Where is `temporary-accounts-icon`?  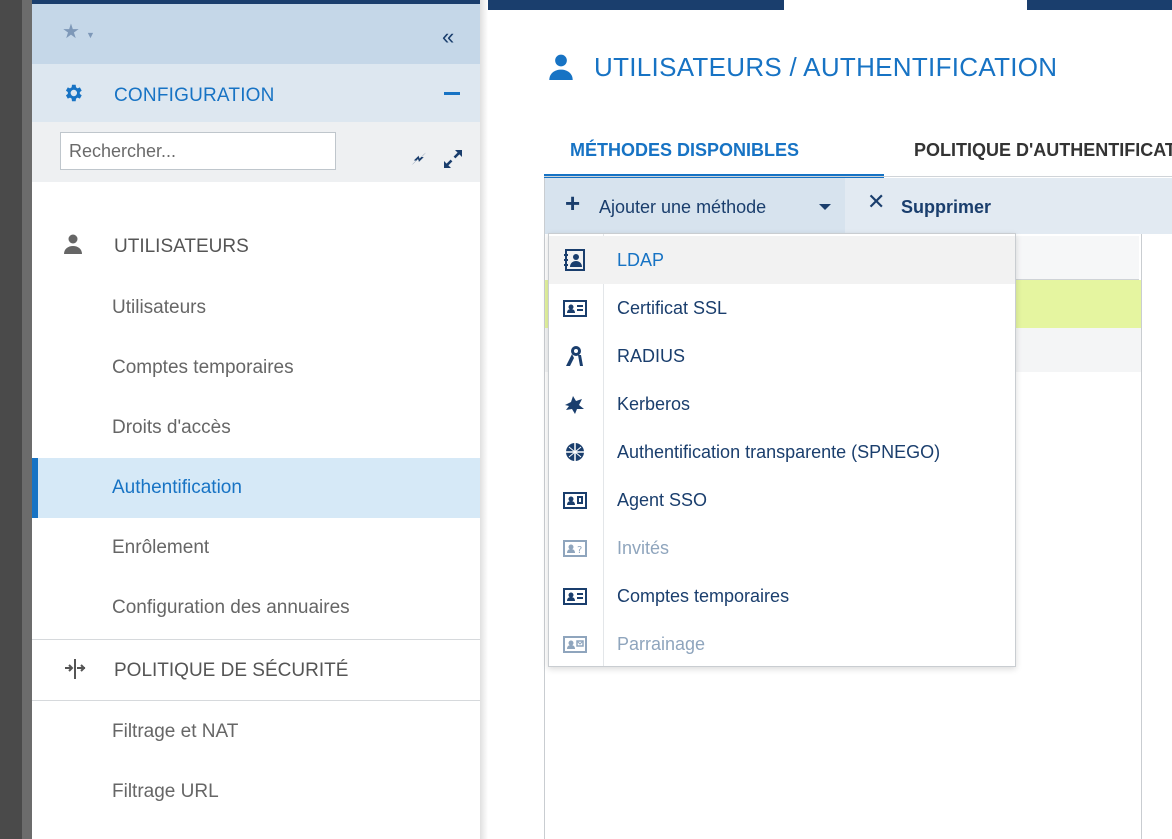
temporary-accounts-icon is located at coordinates (575, 596).